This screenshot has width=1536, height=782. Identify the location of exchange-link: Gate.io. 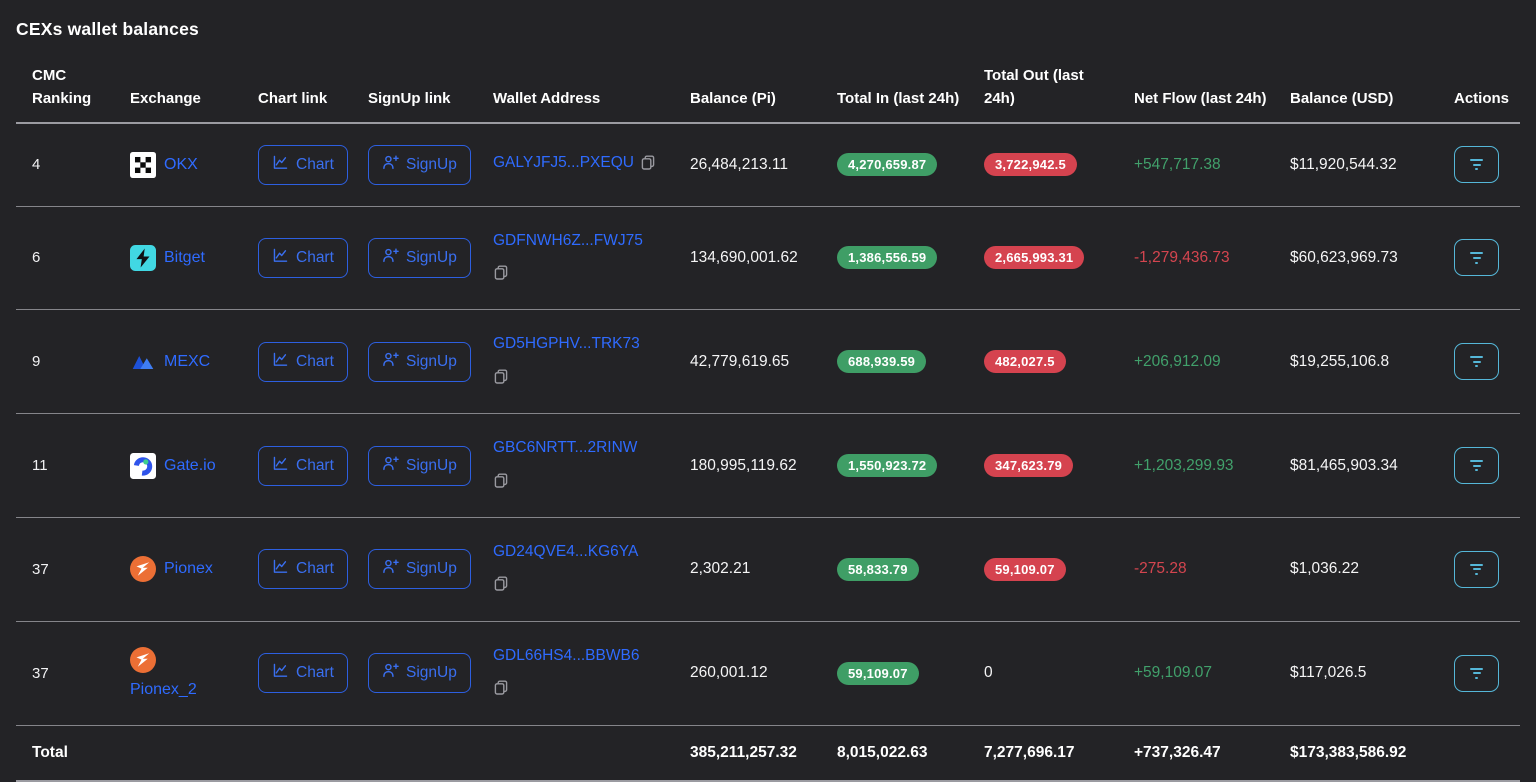
(190, 466).